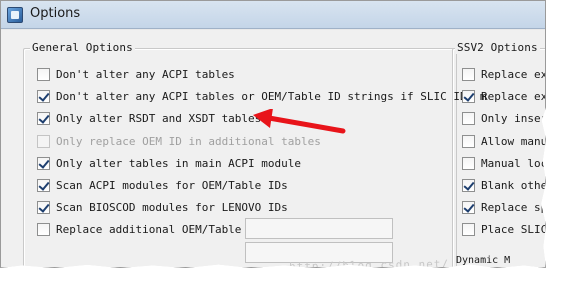 The width and height of the screenshot is (561, 282). Describe the element at coordinates (513, 229) in the screenshot. I see `option-label: Place SLIC` at that location.